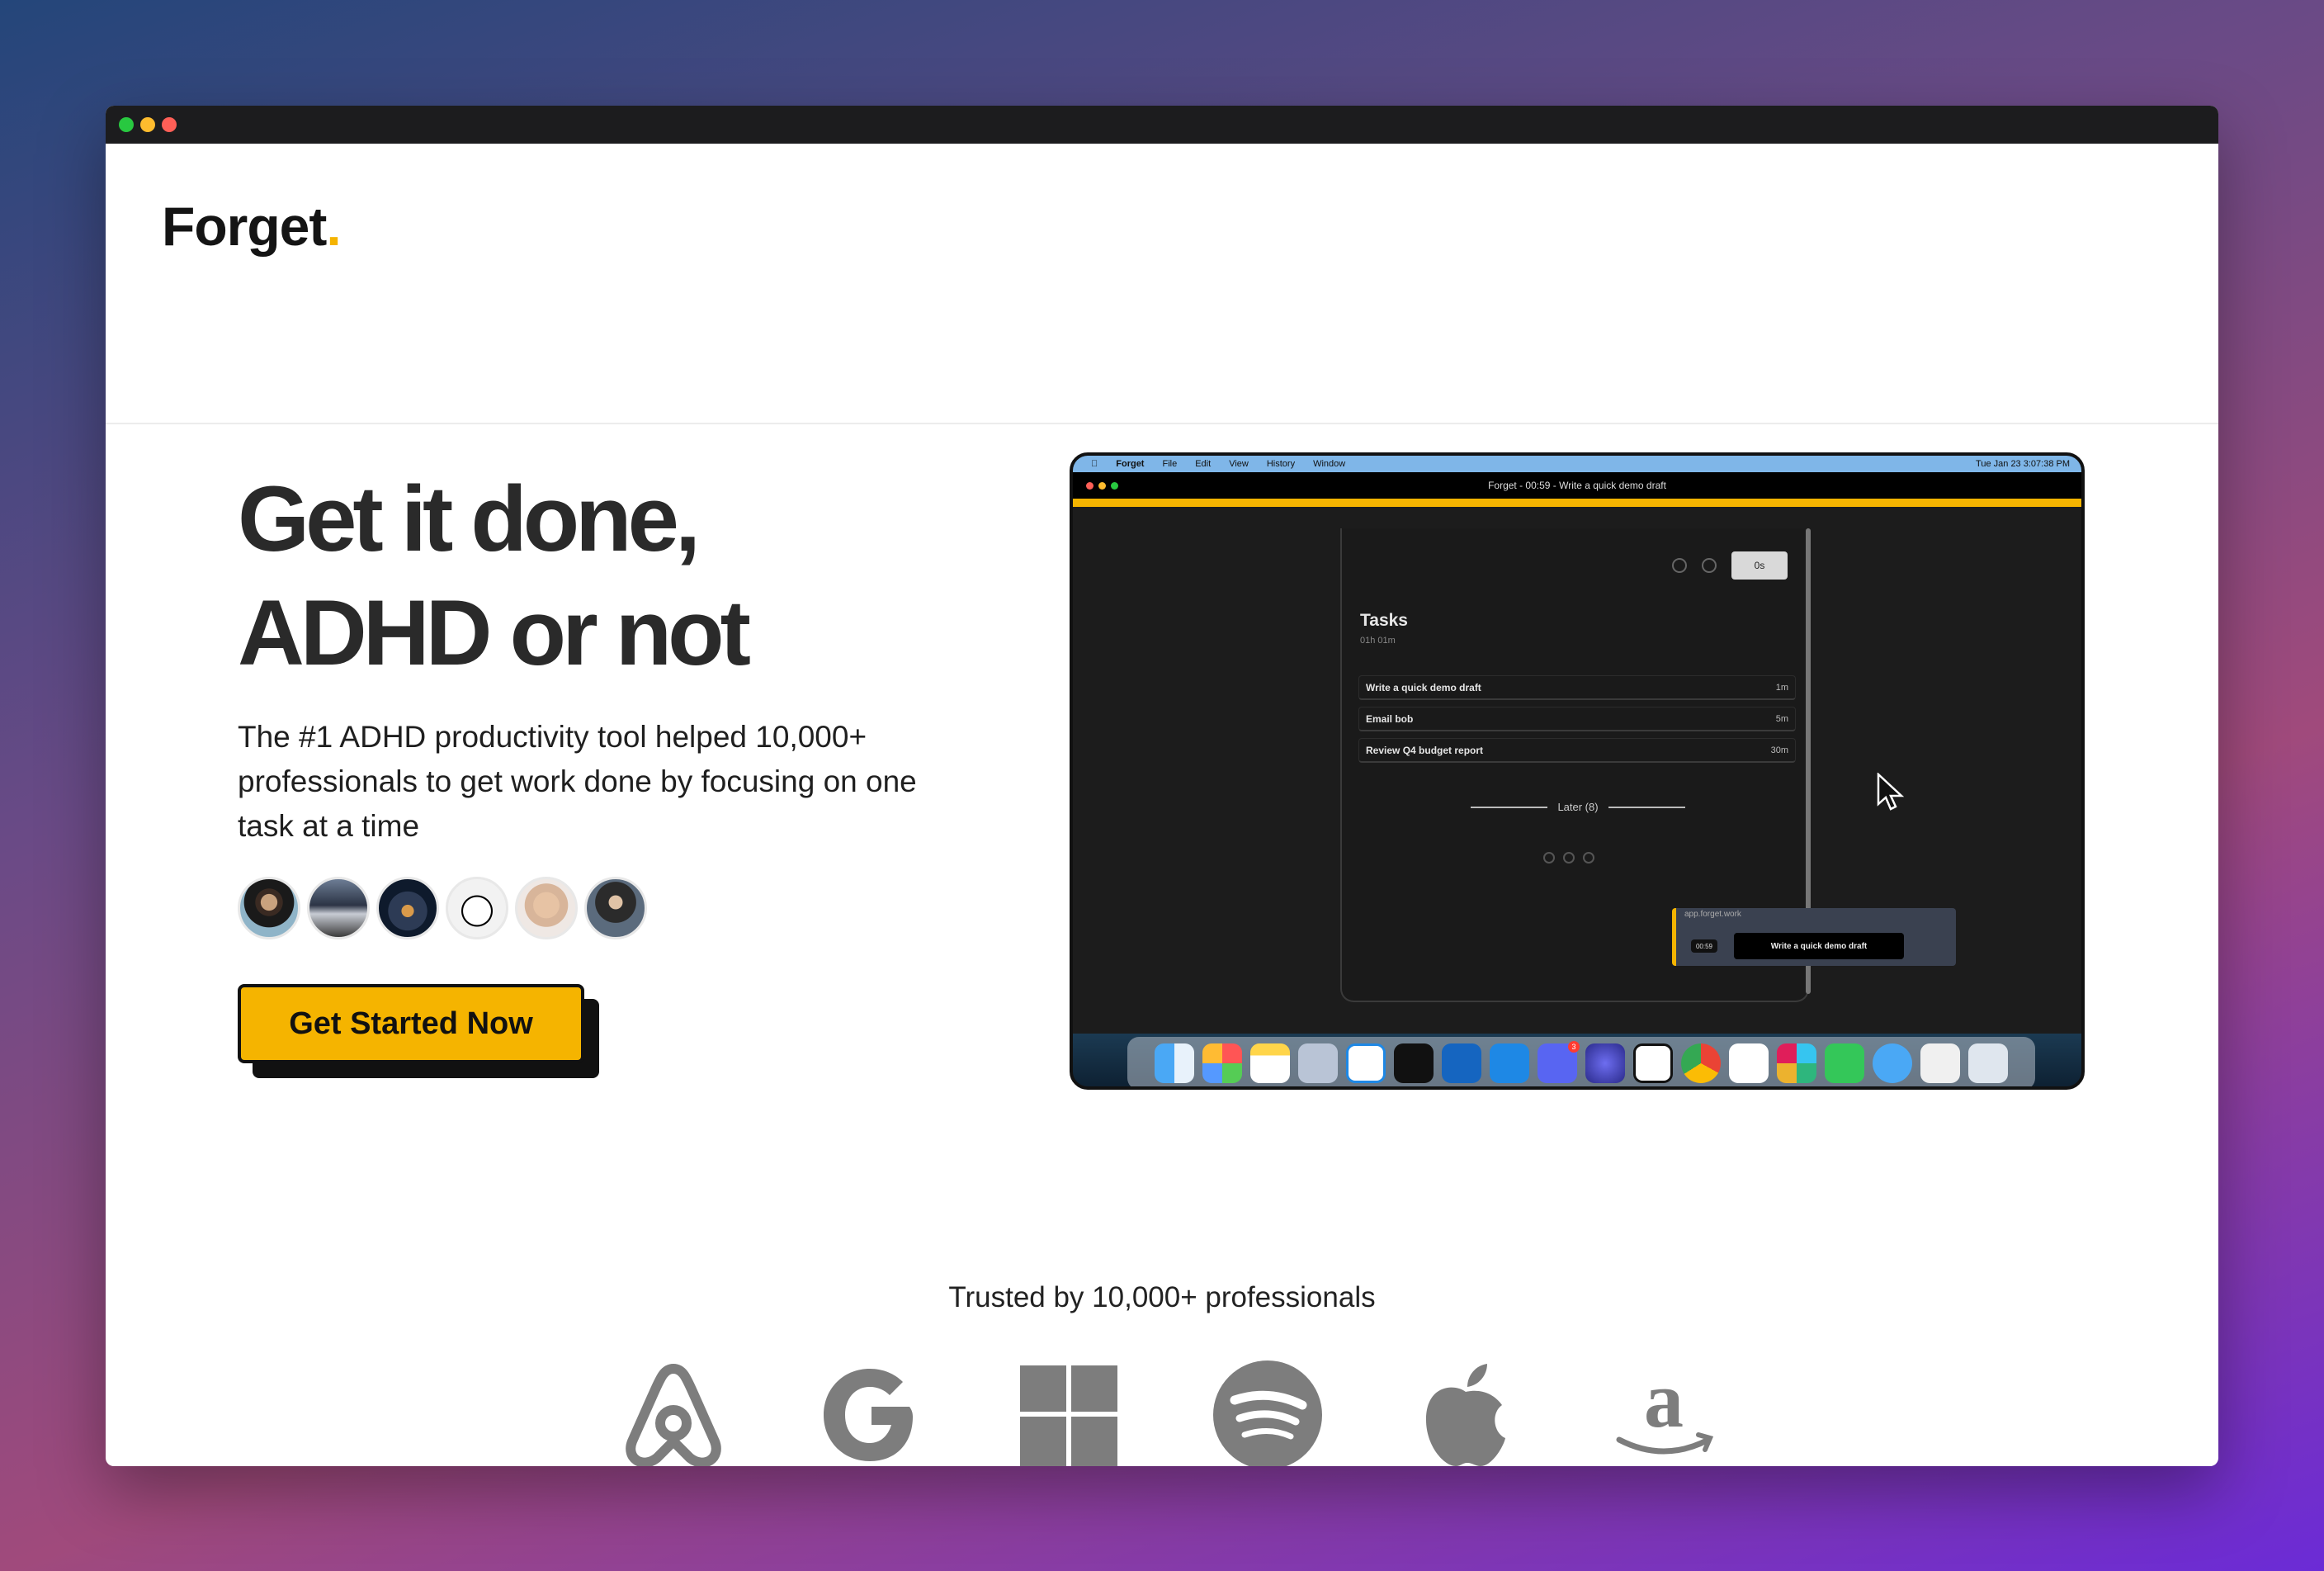  Describe the element at coordinates (442, 908) in the screenshot. I see `avatar-group` at that location.